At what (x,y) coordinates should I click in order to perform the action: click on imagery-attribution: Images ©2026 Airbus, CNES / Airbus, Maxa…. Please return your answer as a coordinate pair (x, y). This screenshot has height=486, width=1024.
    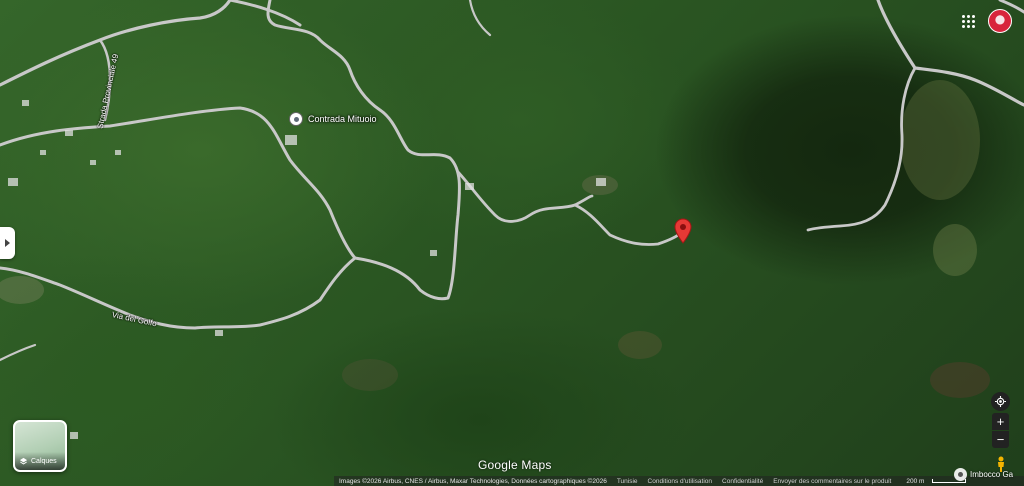
    Looking at the image, I should click on (473, 481).